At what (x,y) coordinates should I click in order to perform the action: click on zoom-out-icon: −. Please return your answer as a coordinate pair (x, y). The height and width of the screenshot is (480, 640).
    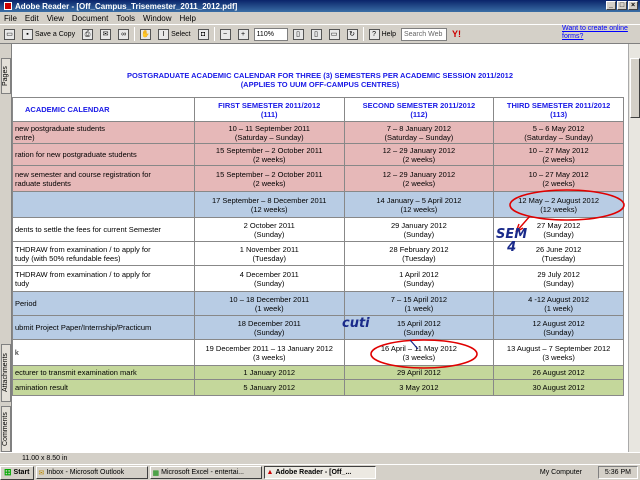
    Looking at the image, I should click on (225, 34).